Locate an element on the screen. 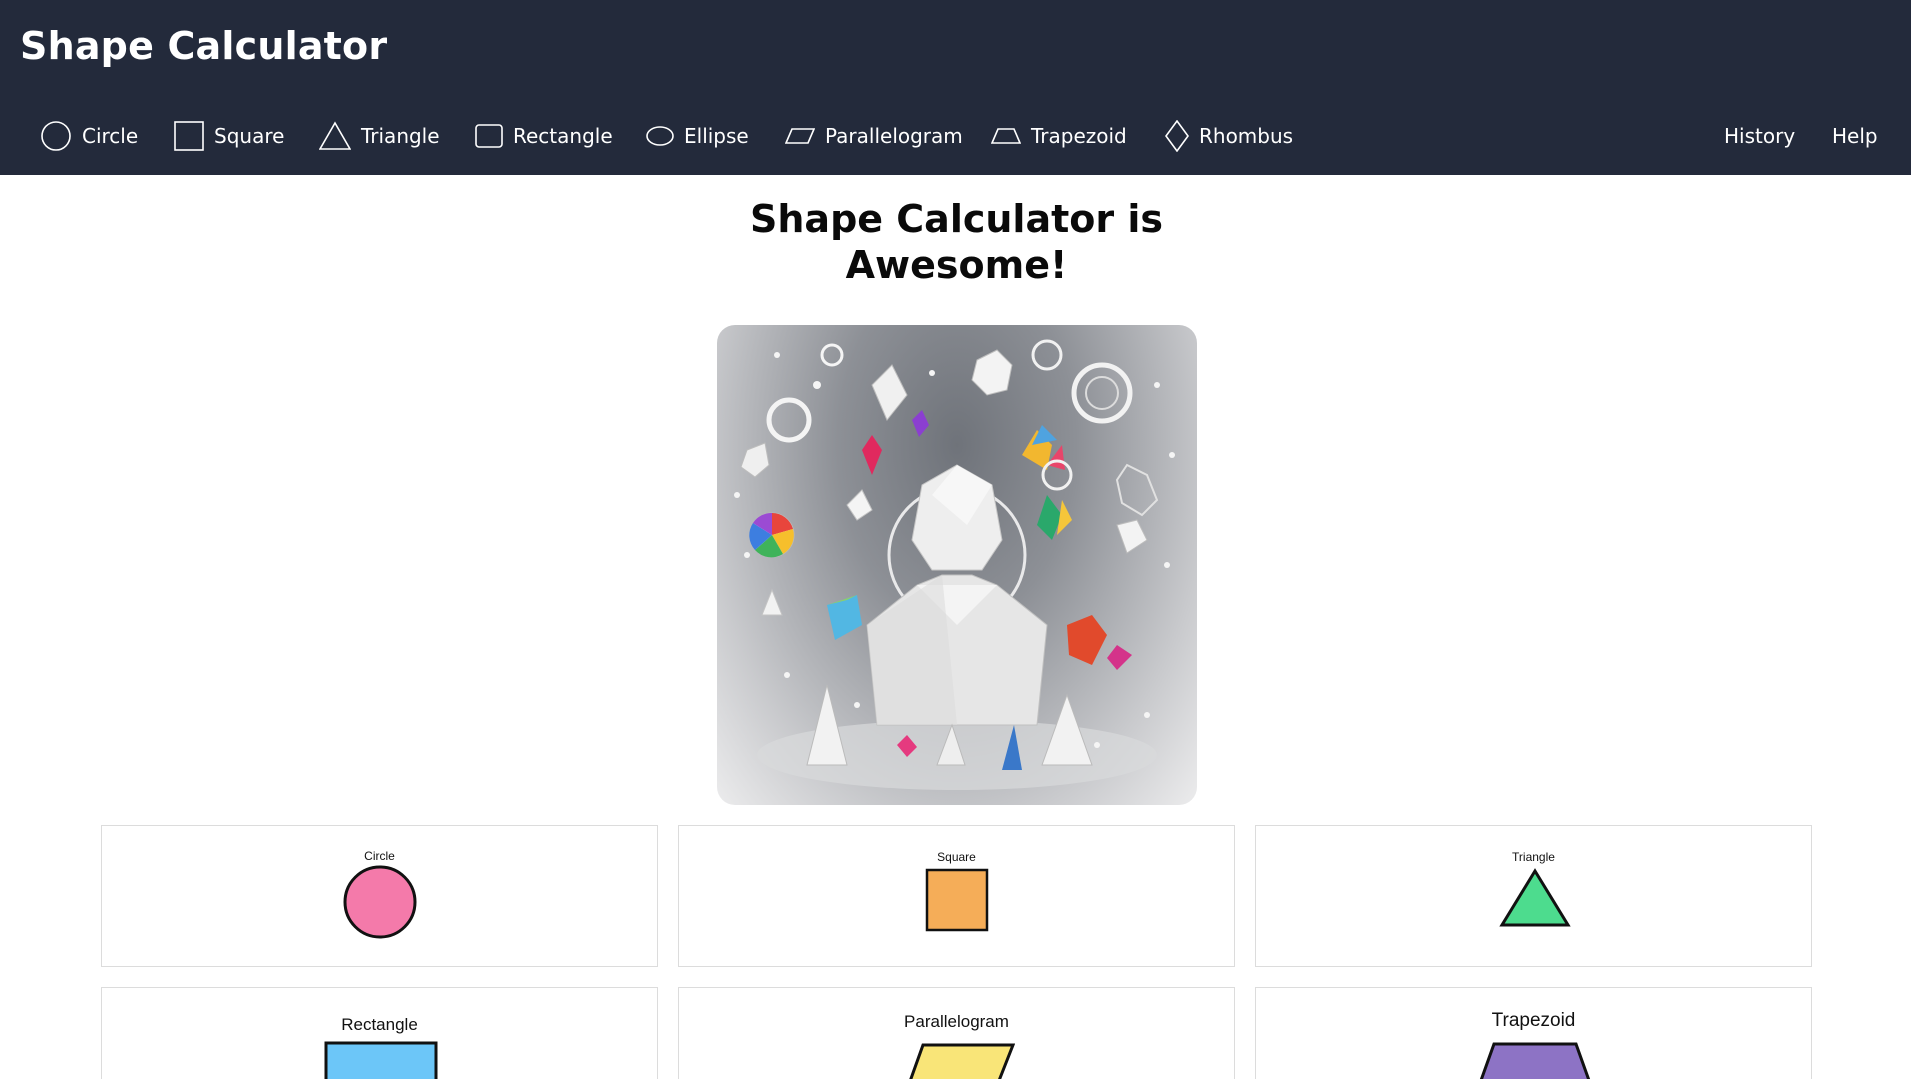  rectangle-icon is located at coordinates (489, 136).